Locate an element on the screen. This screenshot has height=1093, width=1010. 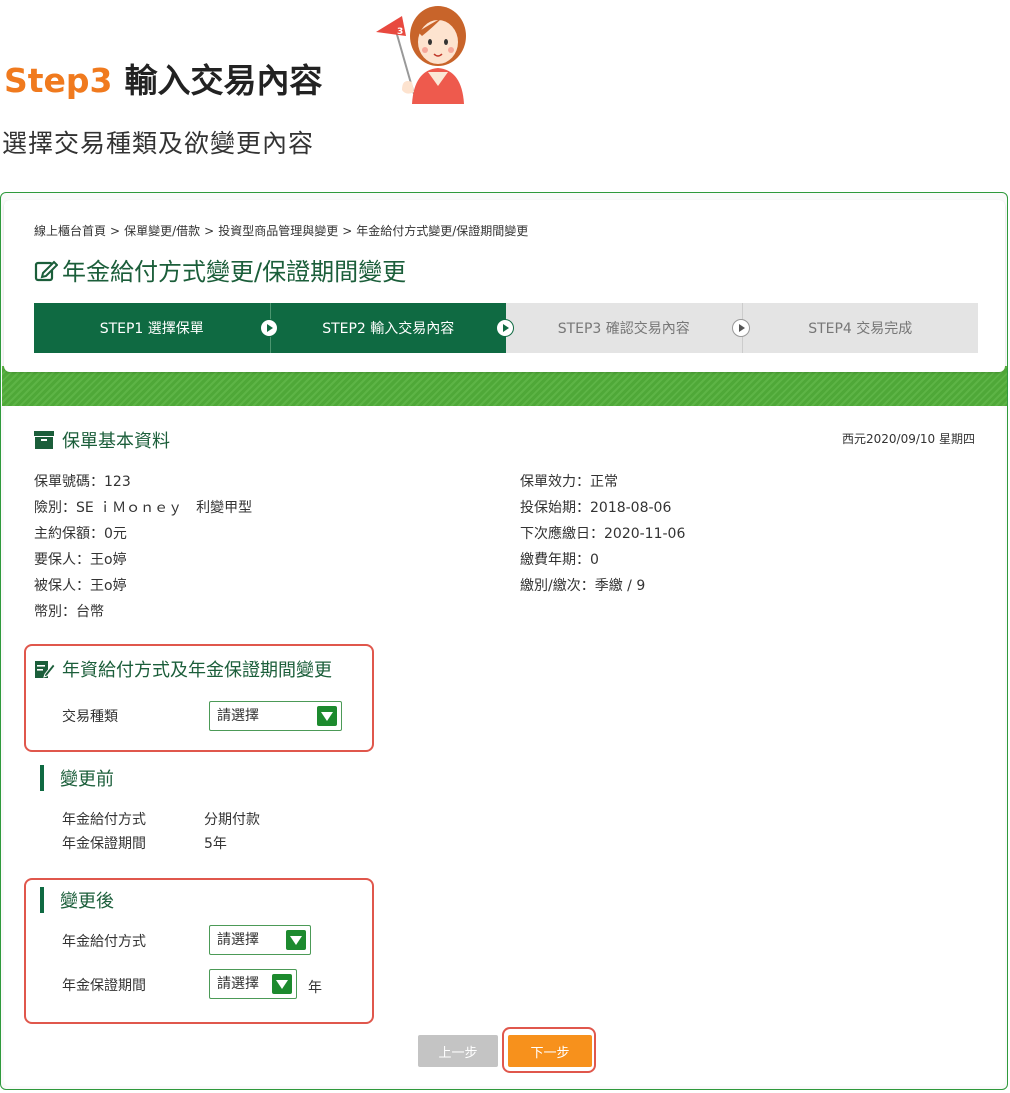
policy-type: 險別：SE ｉＭｏｎｅｙ 利變甲型 is located at coordinates (143, 508).